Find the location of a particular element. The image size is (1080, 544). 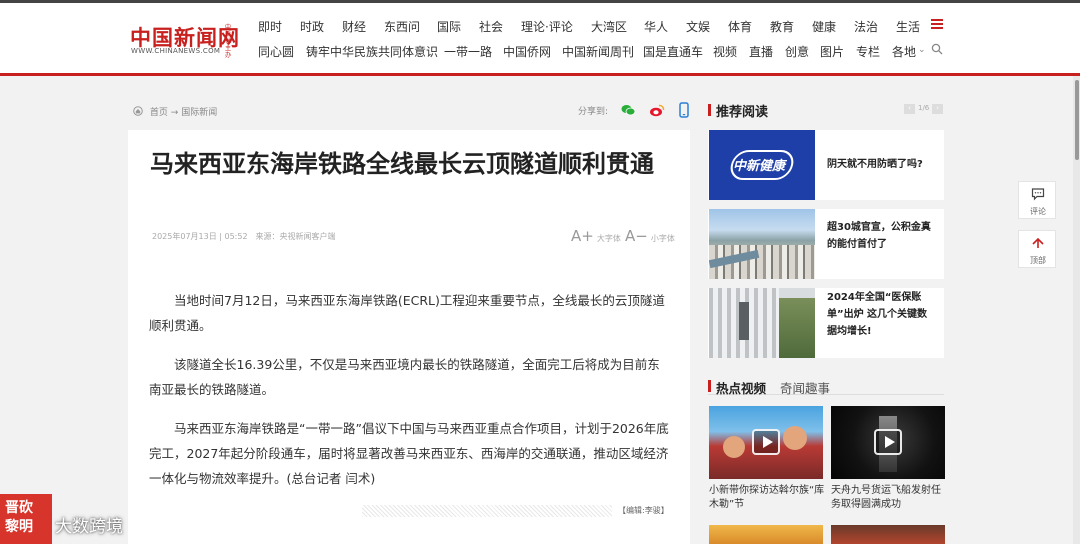

hot-video-header: 热点视频 奇闻趣事 is located at coordinates (826, 387).